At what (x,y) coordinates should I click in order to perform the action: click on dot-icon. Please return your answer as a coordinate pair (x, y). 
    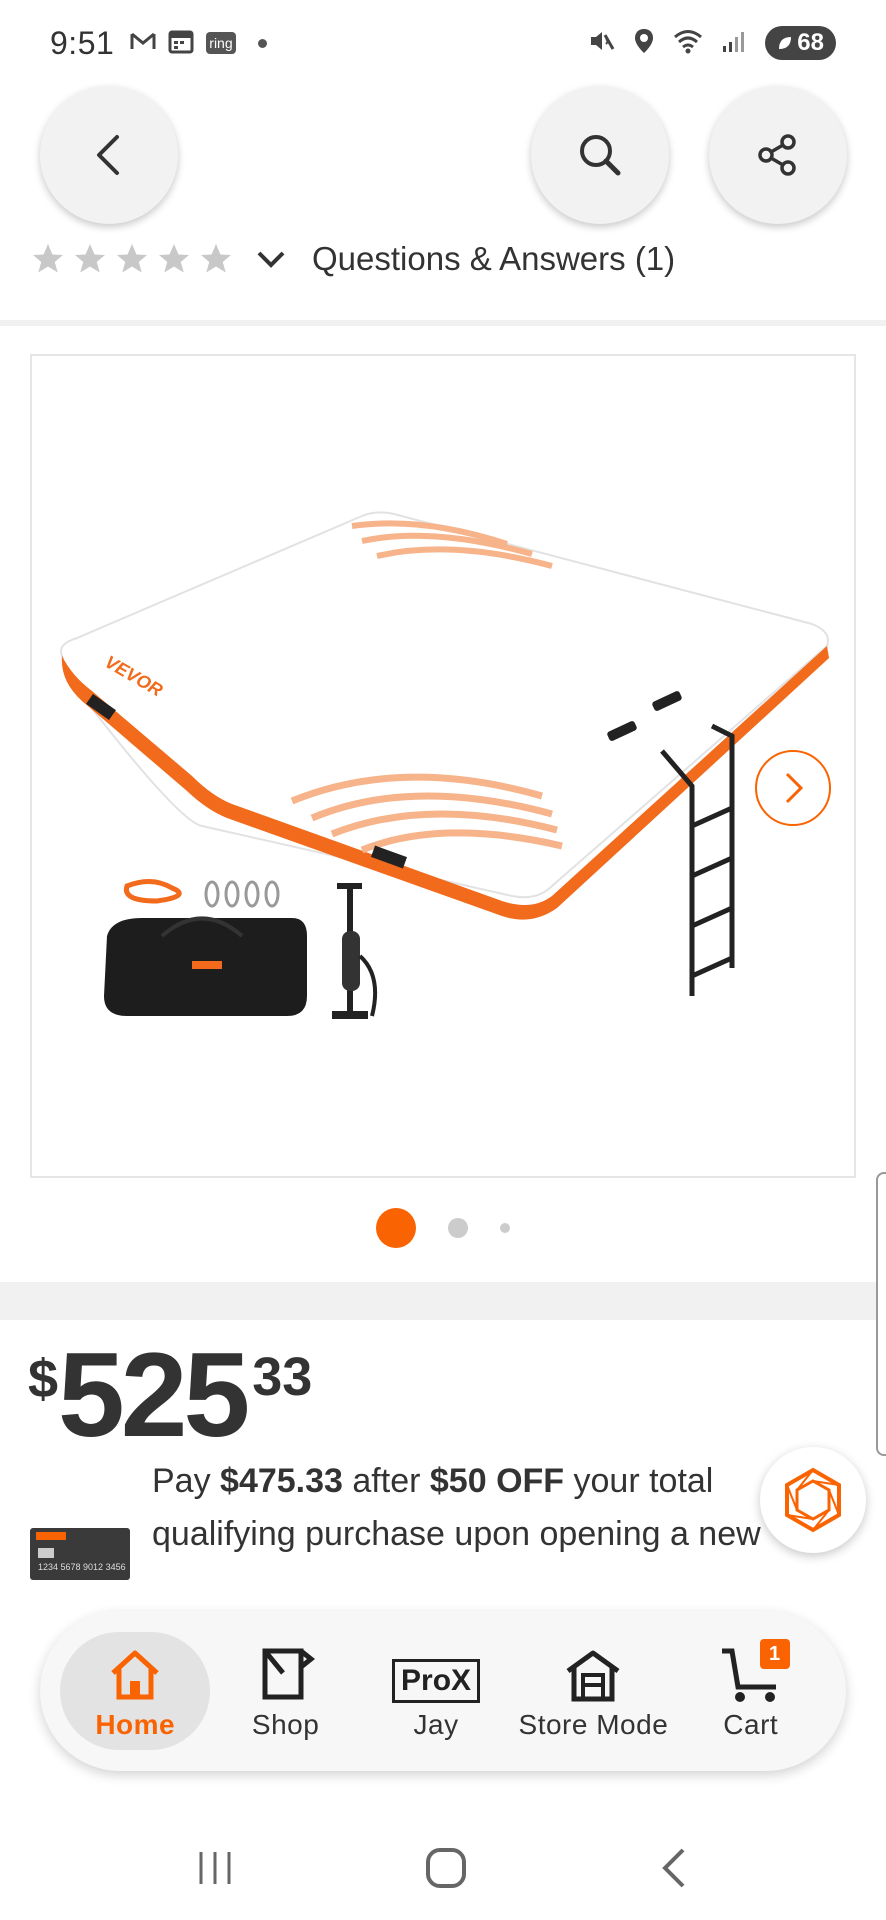
    Looking at the image, I should click on (262, 43).